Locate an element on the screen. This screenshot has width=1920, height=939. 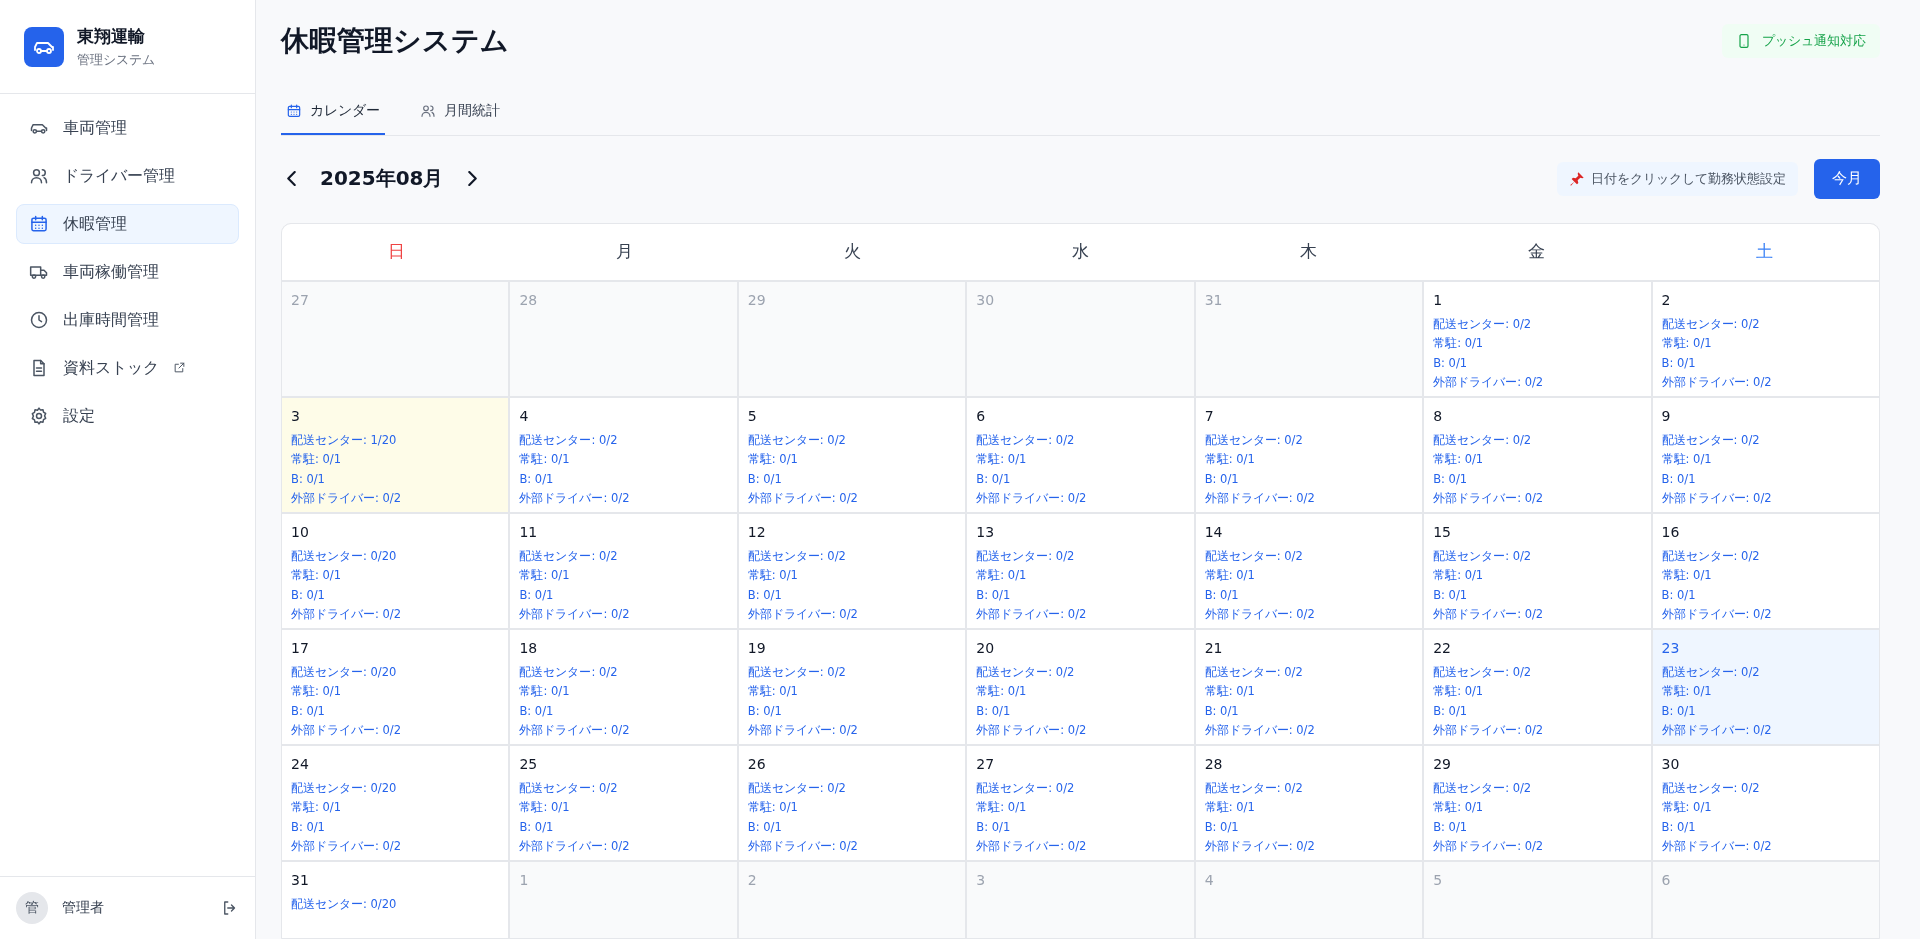
calendar-day: 28 配送センター: 0/2 常駐: 0/1 B: 0/1 外部ドライバー: 0/2 is located at coordinates (1309, 802).